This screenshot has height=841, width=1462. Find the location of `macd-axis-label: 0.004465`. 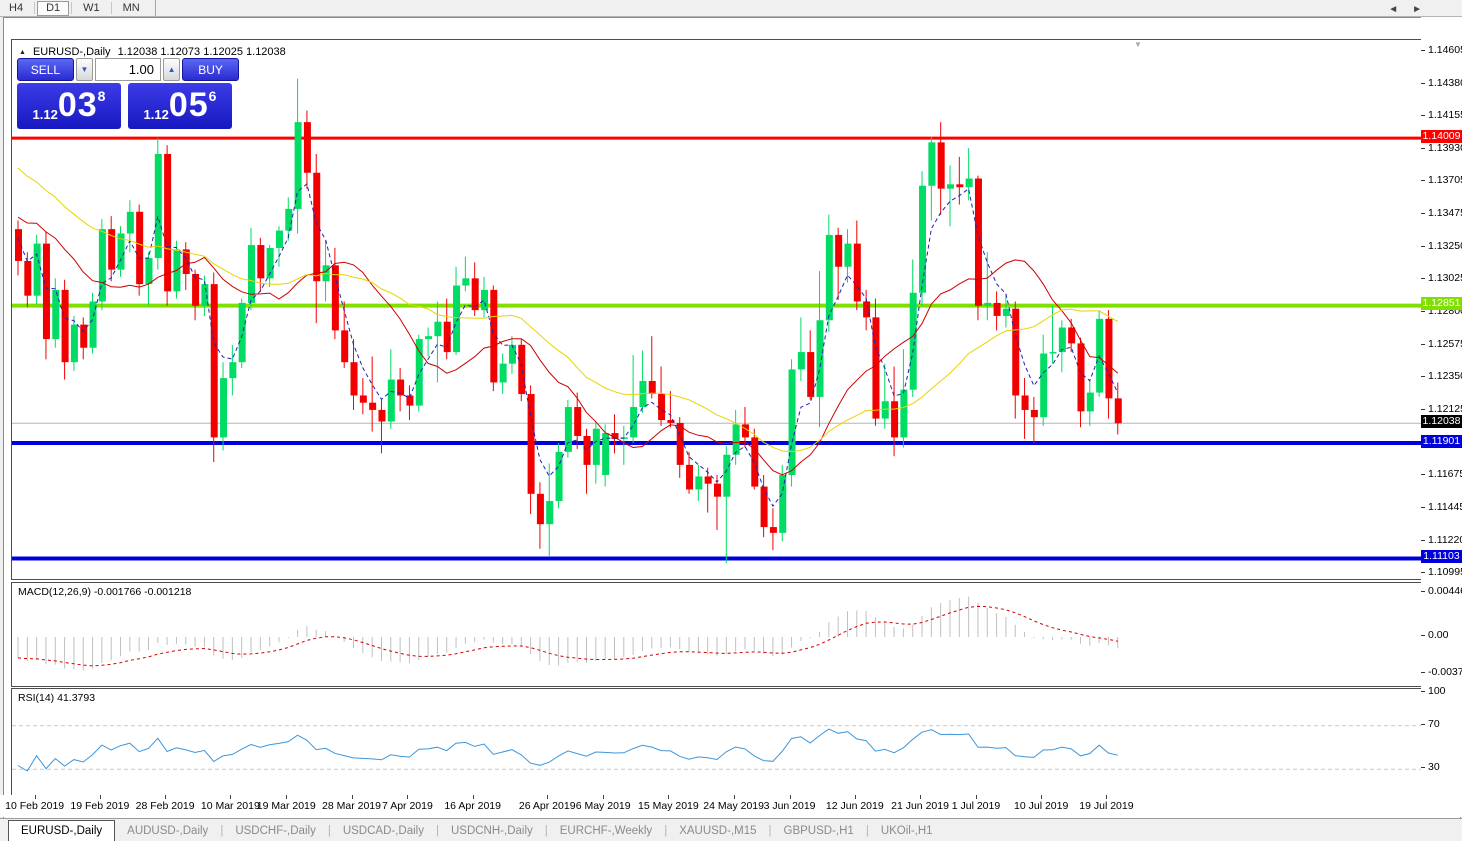

macd-axis-label: 0.004465 is located at coordinates (1445, 591).